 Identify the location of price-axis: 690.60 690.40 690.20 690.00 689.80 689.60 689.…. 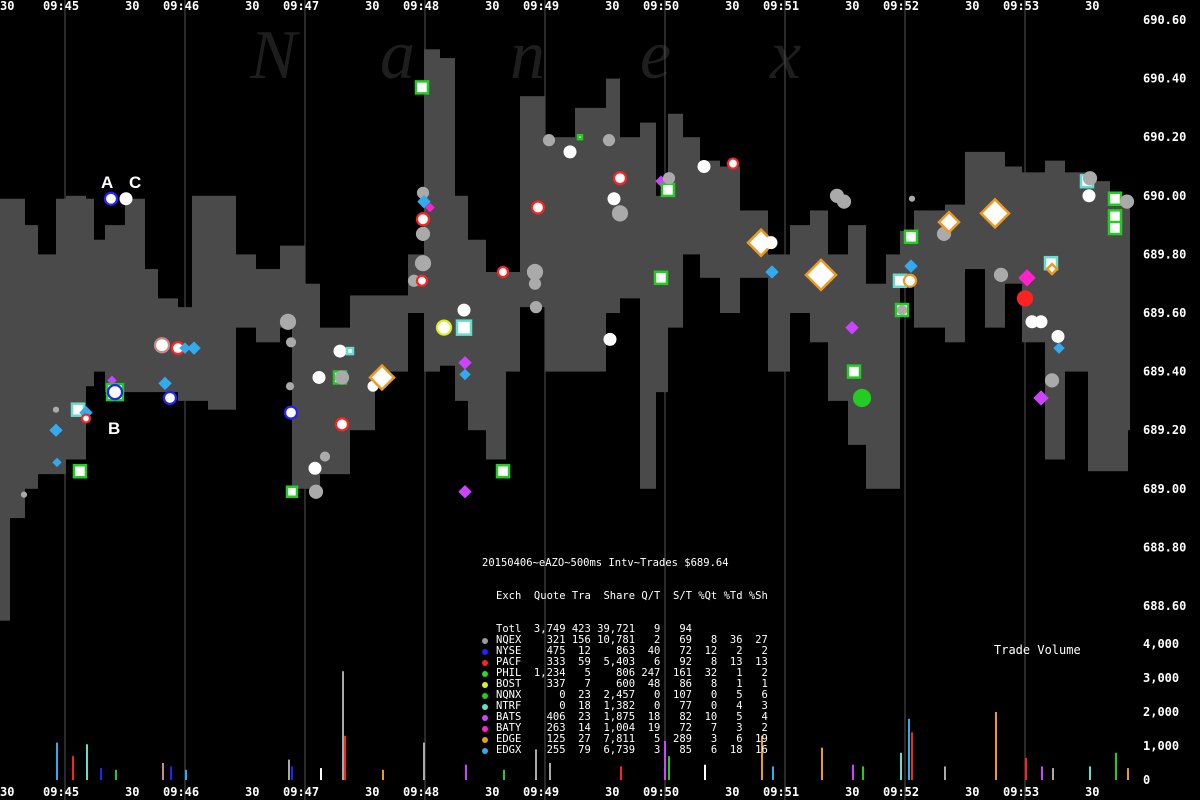
(1164, 313).